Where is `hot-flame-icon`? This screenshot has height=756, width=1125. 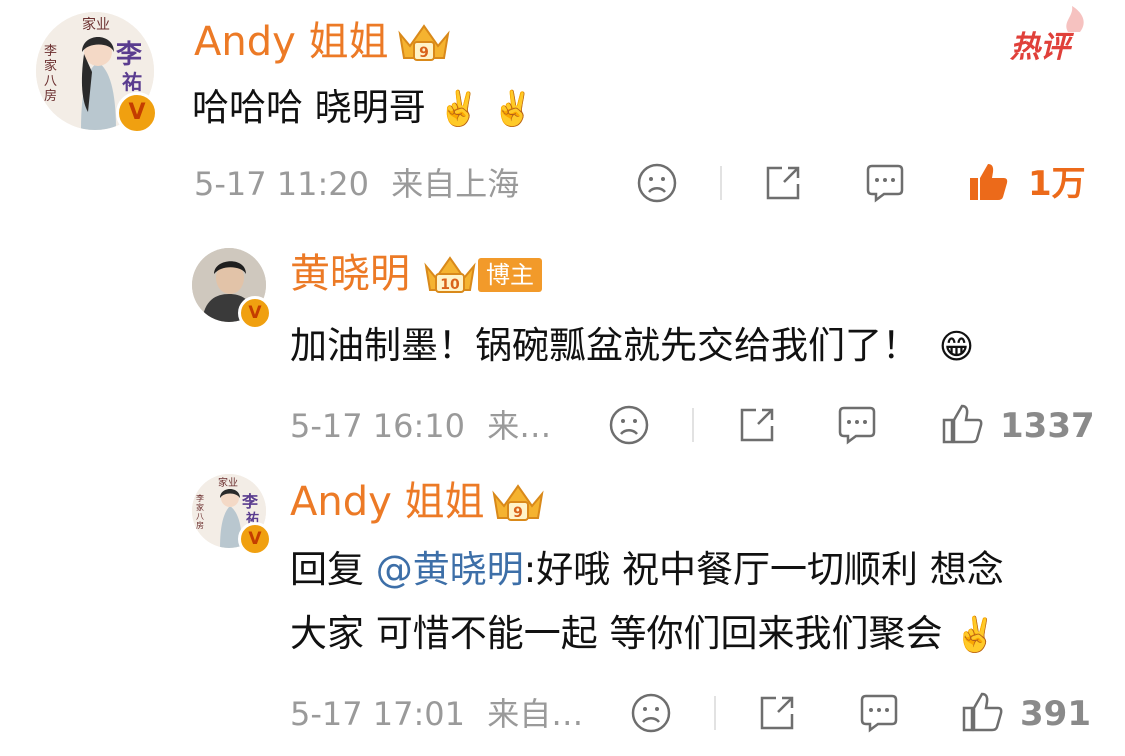
hot-flame-icon is located at coordinates (1075, 19).